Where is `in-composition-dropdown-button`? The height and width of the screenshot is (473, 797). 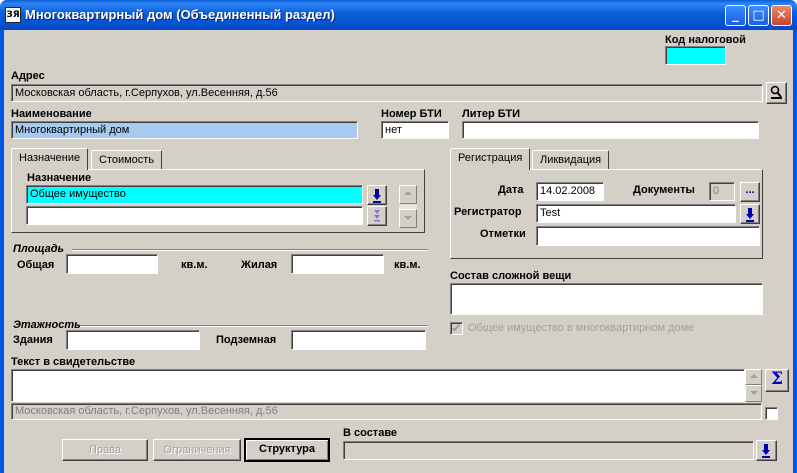
in-composition-dropdown-button is located at coordinates (766, 450).